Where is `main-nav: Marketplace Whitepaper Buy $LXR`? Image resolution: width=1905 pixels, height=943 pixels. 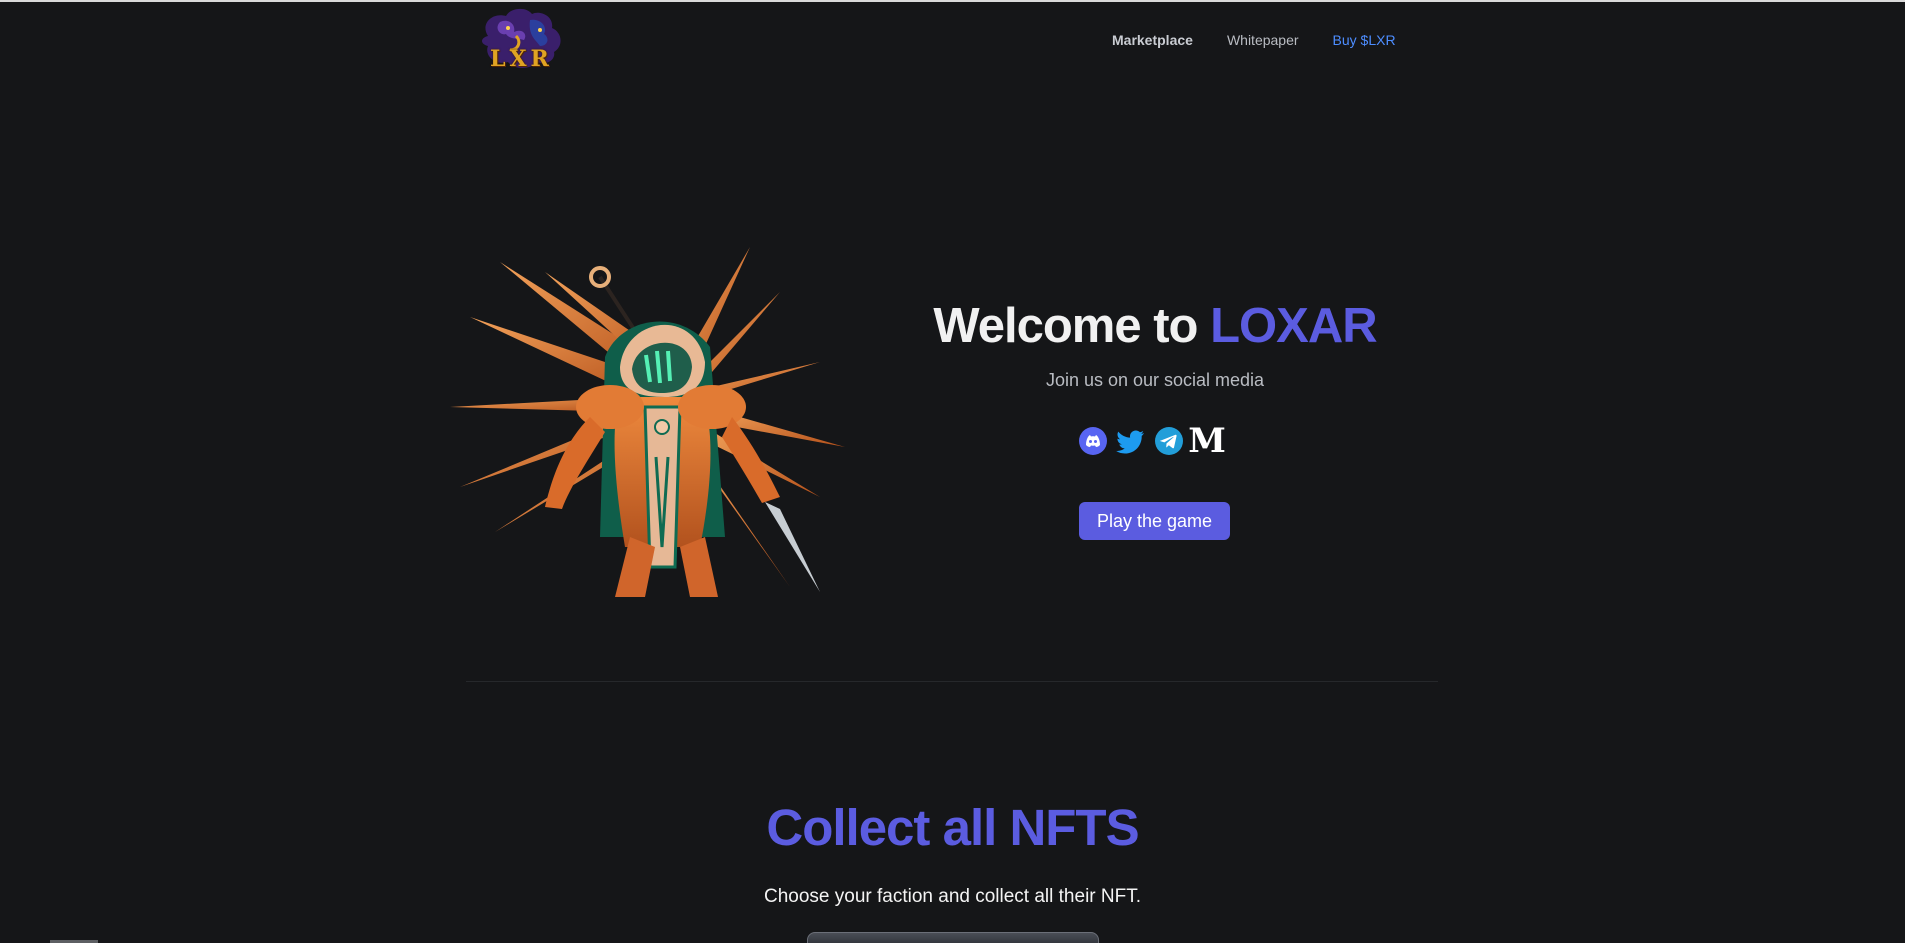 main-nav: Marketplace Whitepaper Buy $LXR is located at coordinates (1254, 40).